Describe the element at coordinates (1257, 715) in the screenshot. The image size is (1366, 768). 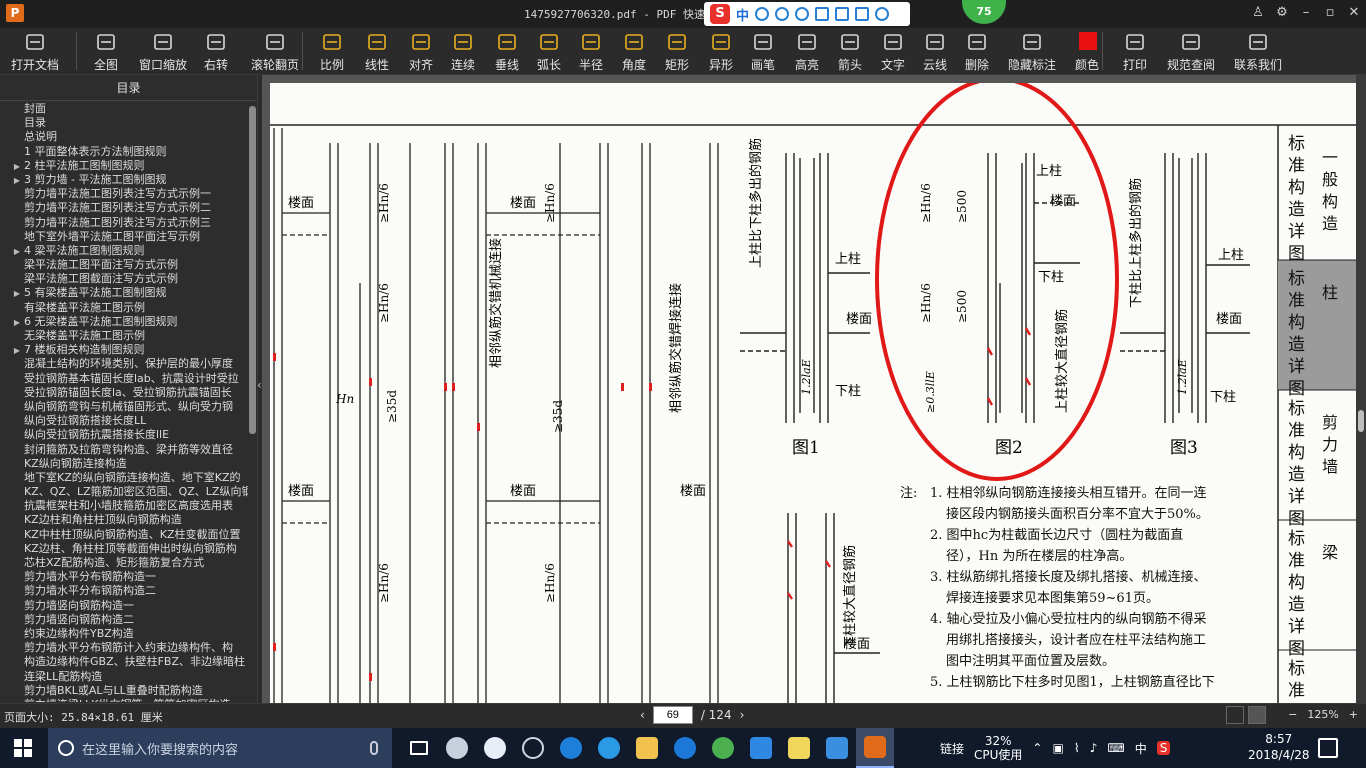
I see `single-page-view-button` at that location.